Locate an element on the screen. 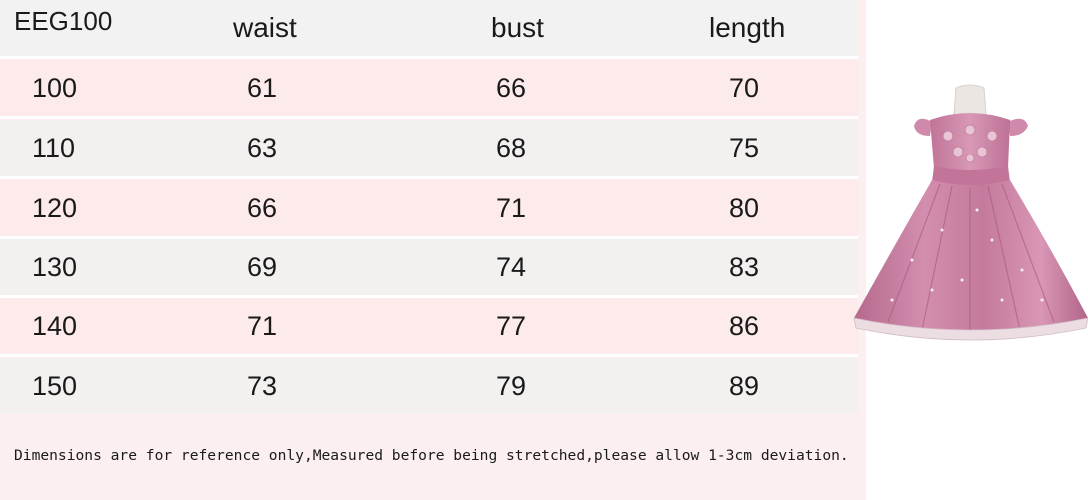 Image resolution: width=1088 pixels, height=500 pixels. bust-cell: 68 is located at coordinates (511, 147).